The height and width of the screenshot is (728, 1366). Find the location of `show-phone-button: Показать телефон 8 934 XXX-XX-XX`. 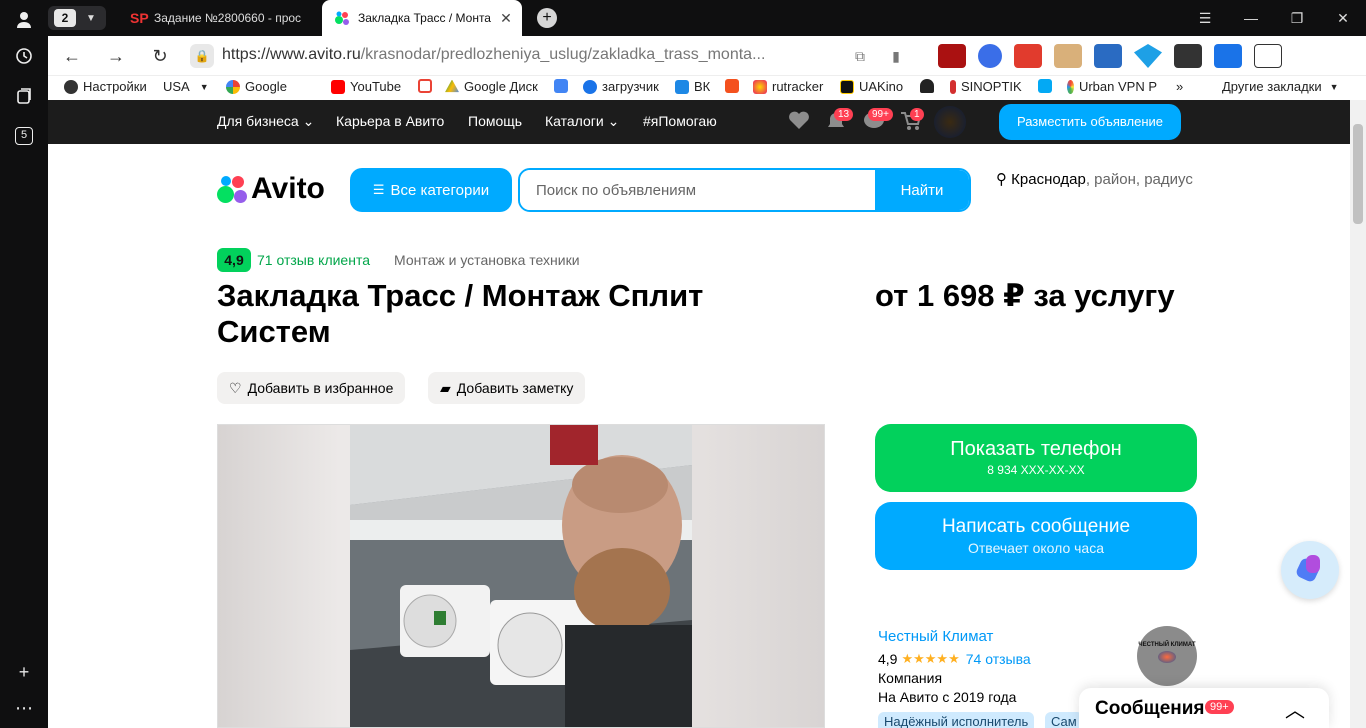

show-phone-button: Показать телефон 8 934 XXX-XX-XX is located at coordinates (1036, 458).